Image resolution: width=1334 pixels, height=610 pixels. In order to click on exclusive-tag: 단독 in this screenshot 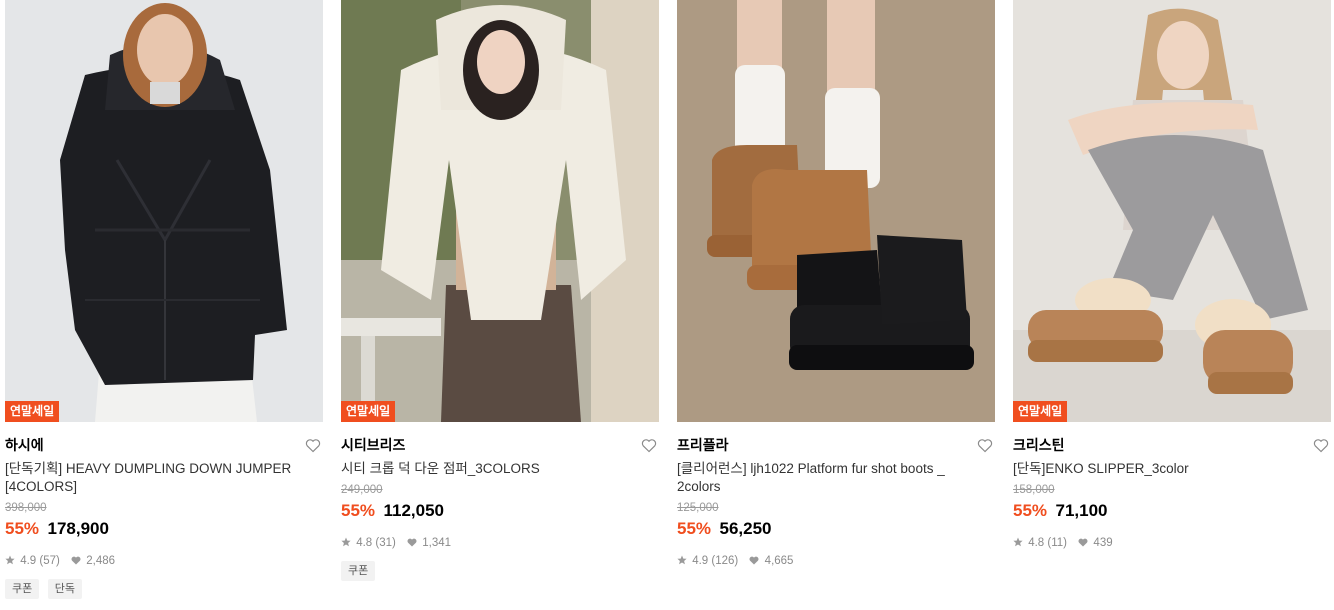, I will do `click(64, 589)`.